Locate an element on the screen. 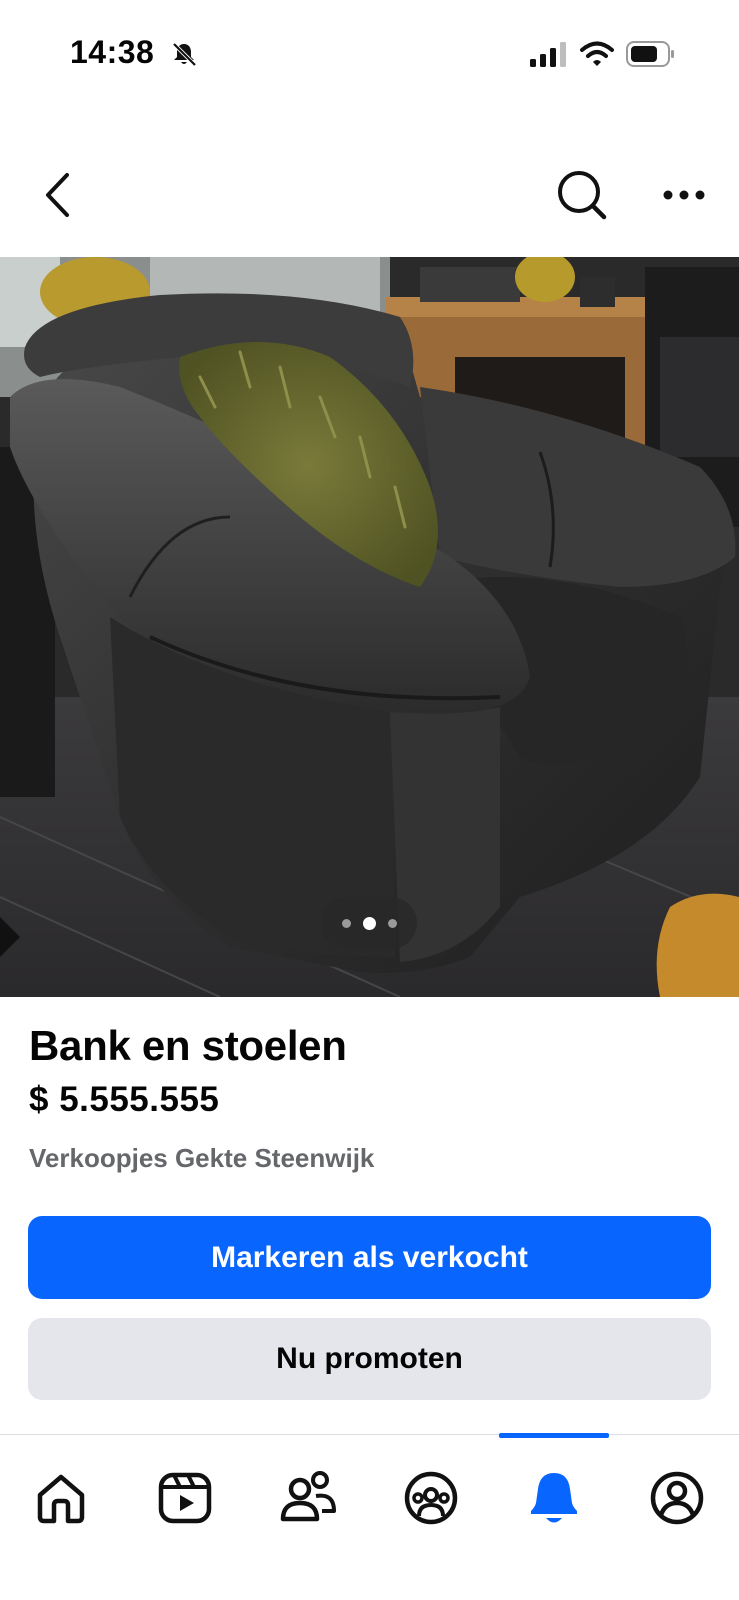 This screenshot has height=1600, width=739. listing-title: Bank en stoelen is located at coordinates (188, 1045).